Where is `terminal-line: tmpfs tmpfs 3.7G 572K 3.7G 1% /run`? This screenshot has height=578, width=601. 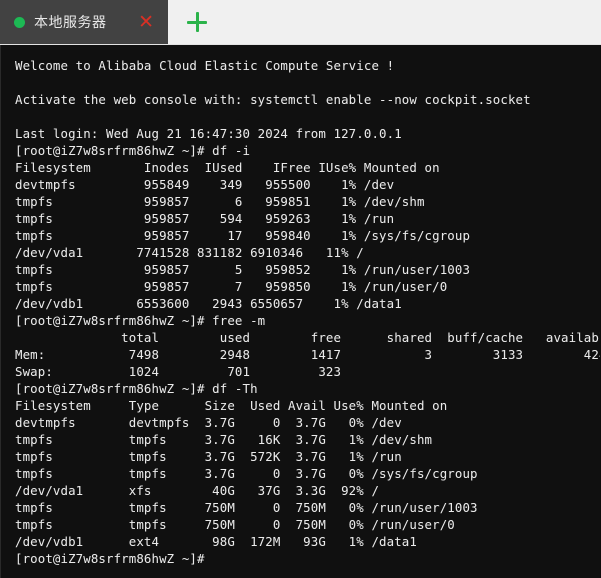 terminal-line: tmpfs tmpfs 3.7G 572K 3.7G 1% /run is located at coordinates (208, 456).